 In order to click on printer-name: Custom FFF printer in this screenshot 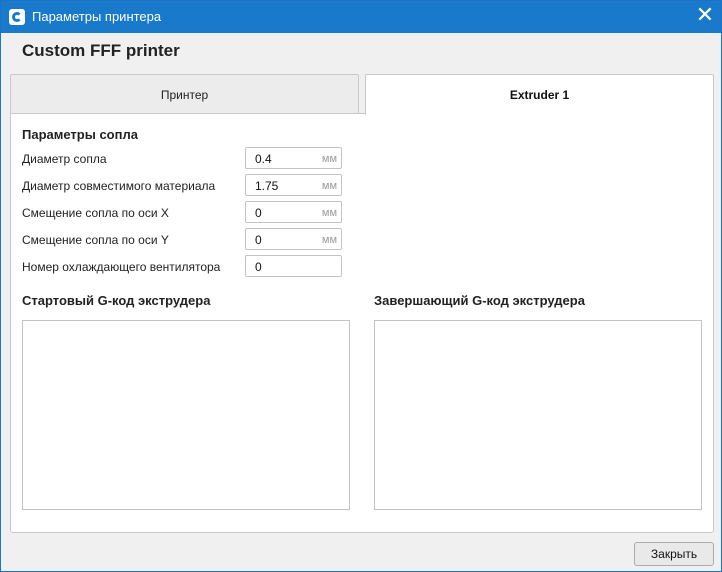, I will do `click(101, 50)`.